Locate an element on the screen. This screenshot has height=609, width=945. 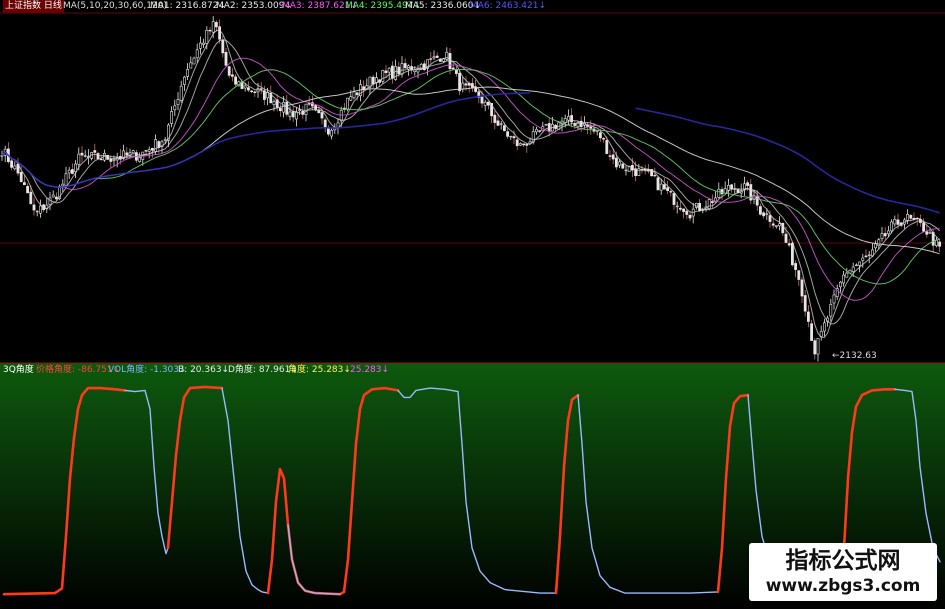
b-label: B: 20.363↓ is located at coordinates (204, 370).